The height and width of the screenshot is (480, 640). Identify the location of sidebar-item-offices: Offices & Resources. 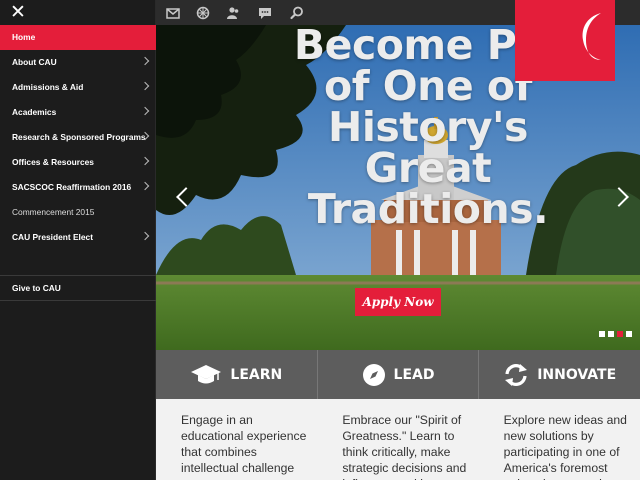
(78, 162).